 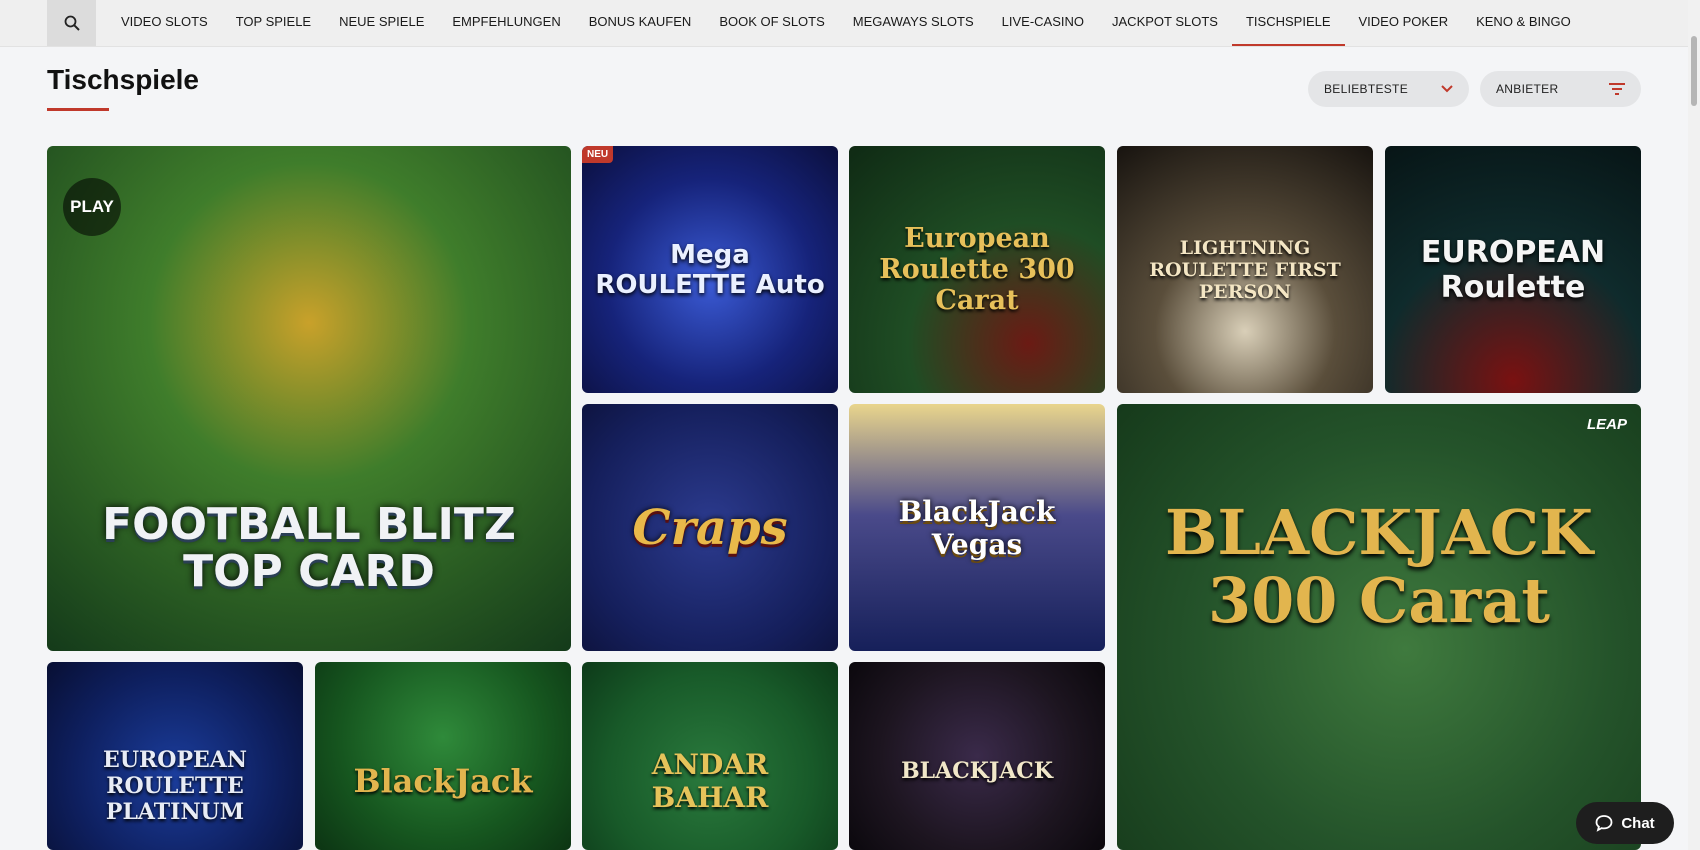 I want to click on game-tile-european-roulette-platinum: EUROPEAN ROULETTE PLATINUM, so click(x=175, y=756).